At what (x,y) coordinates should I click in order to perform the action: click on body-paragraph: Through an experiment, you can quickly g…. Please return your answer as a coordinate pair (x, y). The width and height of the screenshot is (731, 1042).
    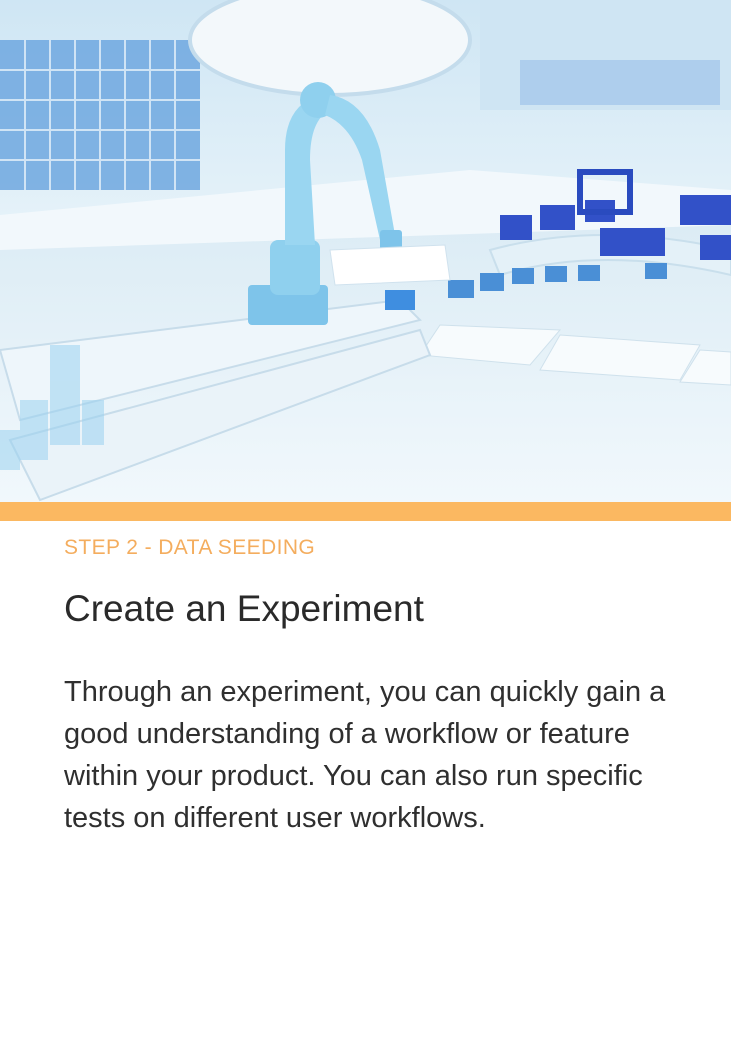
    Looking at the image, I should click on (365, 755).